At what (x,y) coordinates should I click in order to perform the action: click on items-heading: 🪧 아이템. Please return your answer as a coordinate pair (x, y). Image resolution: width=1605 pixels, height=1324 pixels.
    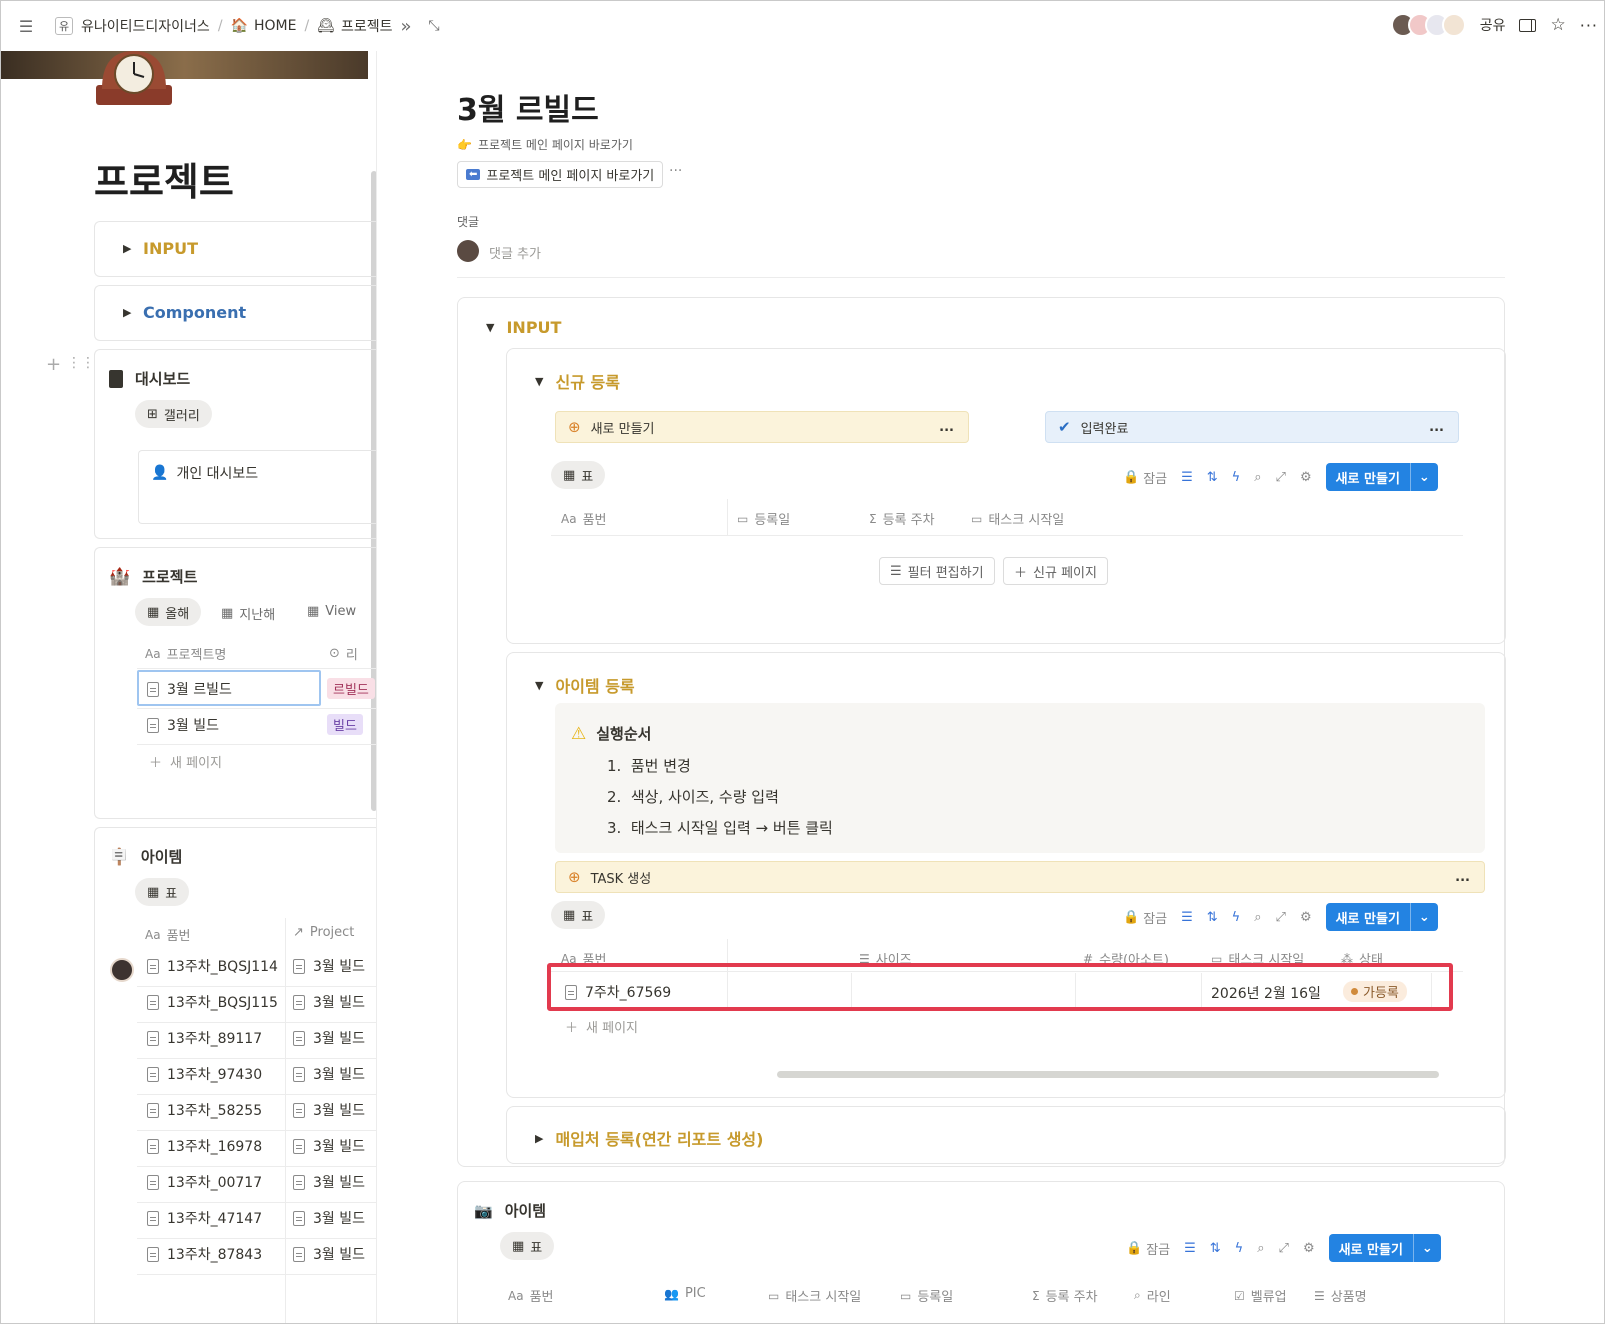
    Looking at the image, I should click on (145, 856).